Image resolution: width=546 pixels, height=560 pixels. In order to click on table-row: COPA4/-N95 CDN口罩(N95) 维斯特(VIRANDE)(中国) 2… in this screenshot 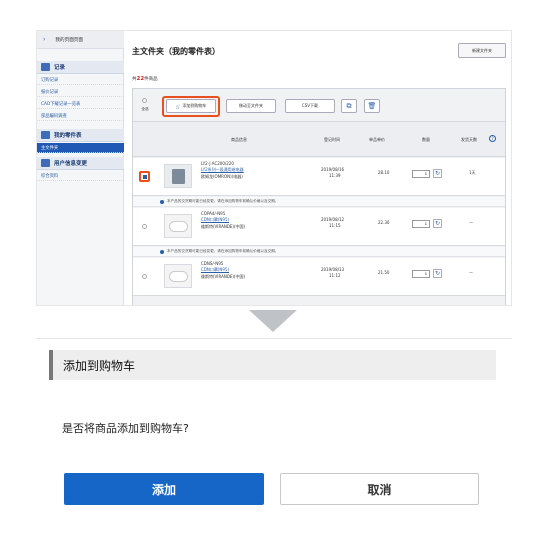, I will do `click(319, 227)`.